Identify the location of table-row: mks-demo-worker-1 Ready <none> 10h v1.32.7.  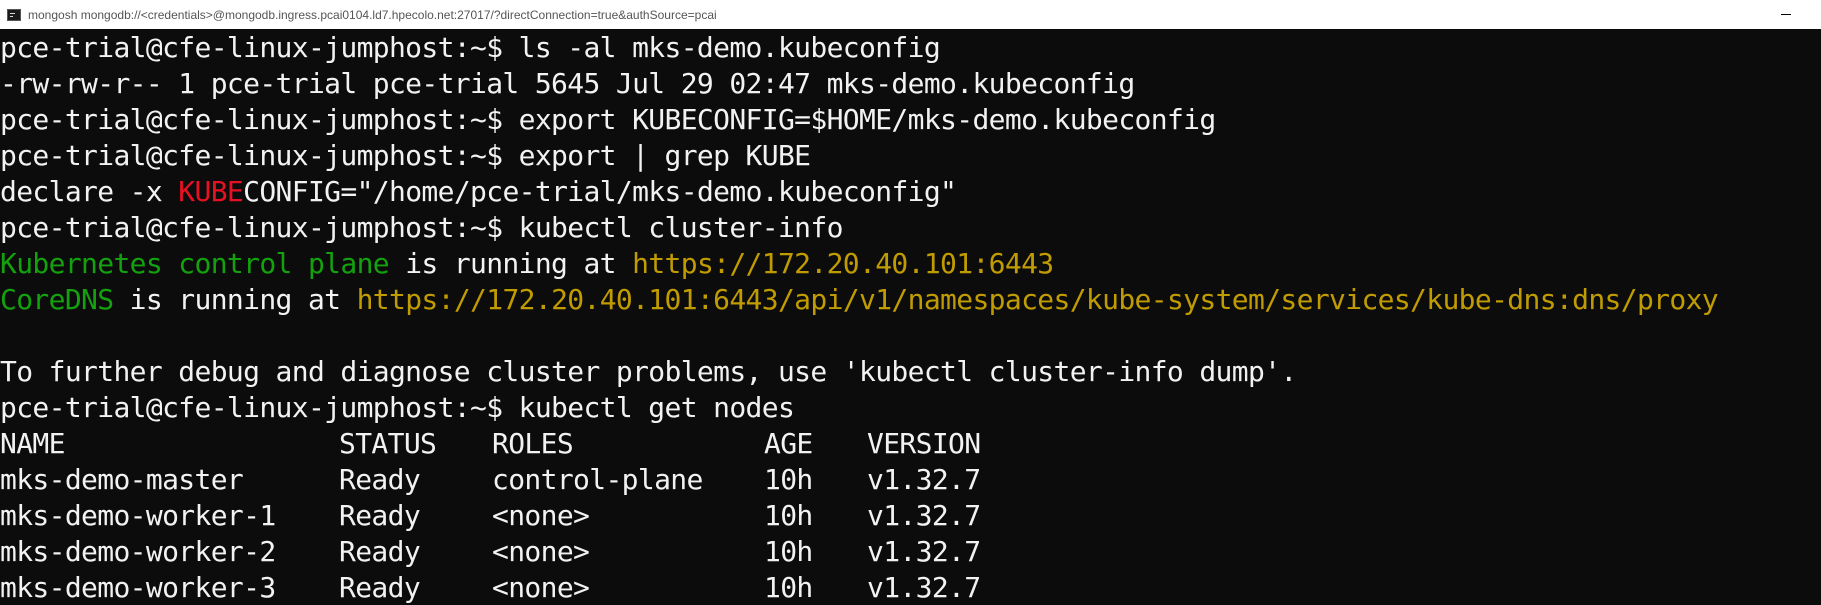
(910, 516).